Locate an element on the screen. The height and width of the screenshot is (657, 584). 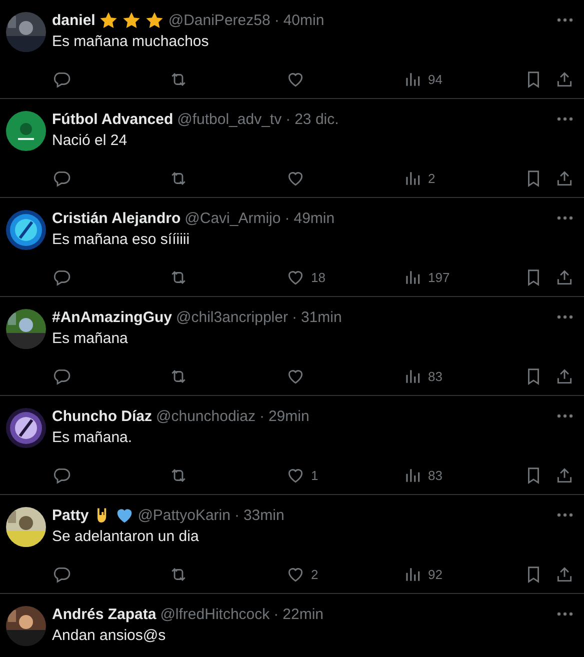
tweet-text: Andan ansios@s is located at coordinates (109, 635).